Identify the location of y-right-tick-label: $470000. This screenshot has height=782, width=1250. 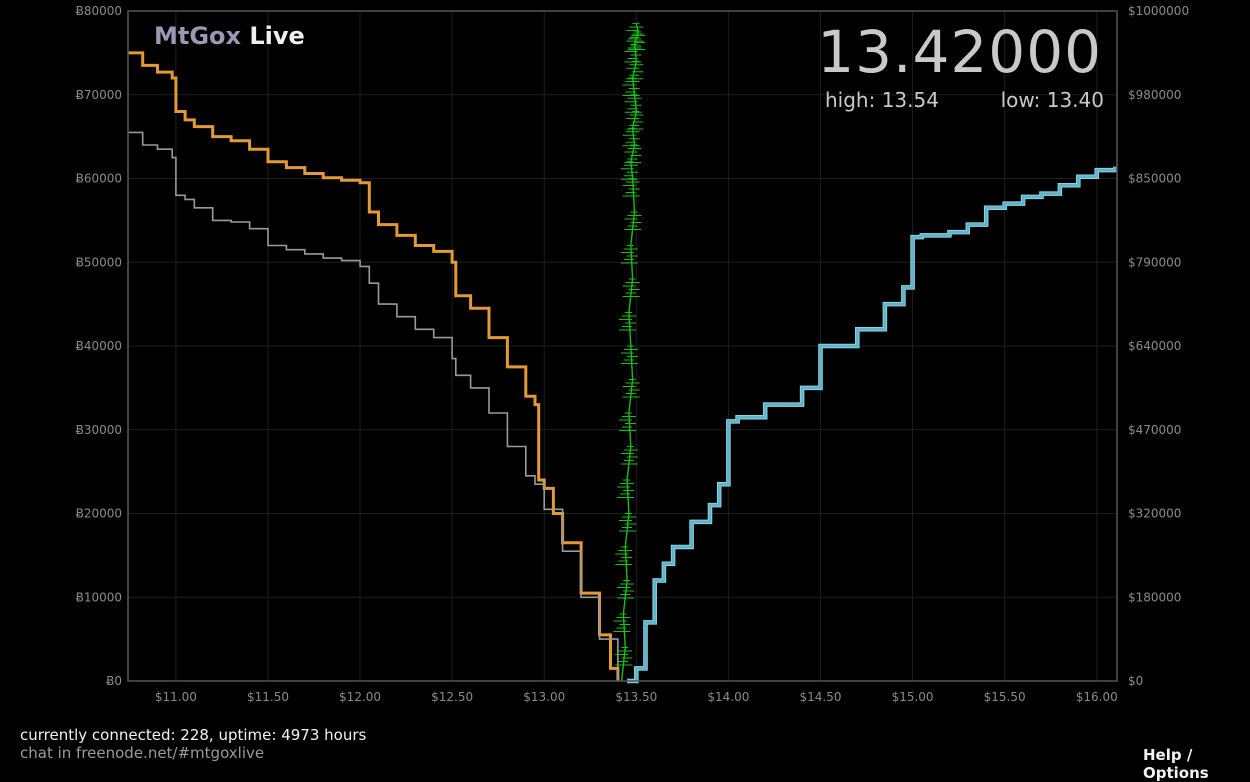
(1154, 430).